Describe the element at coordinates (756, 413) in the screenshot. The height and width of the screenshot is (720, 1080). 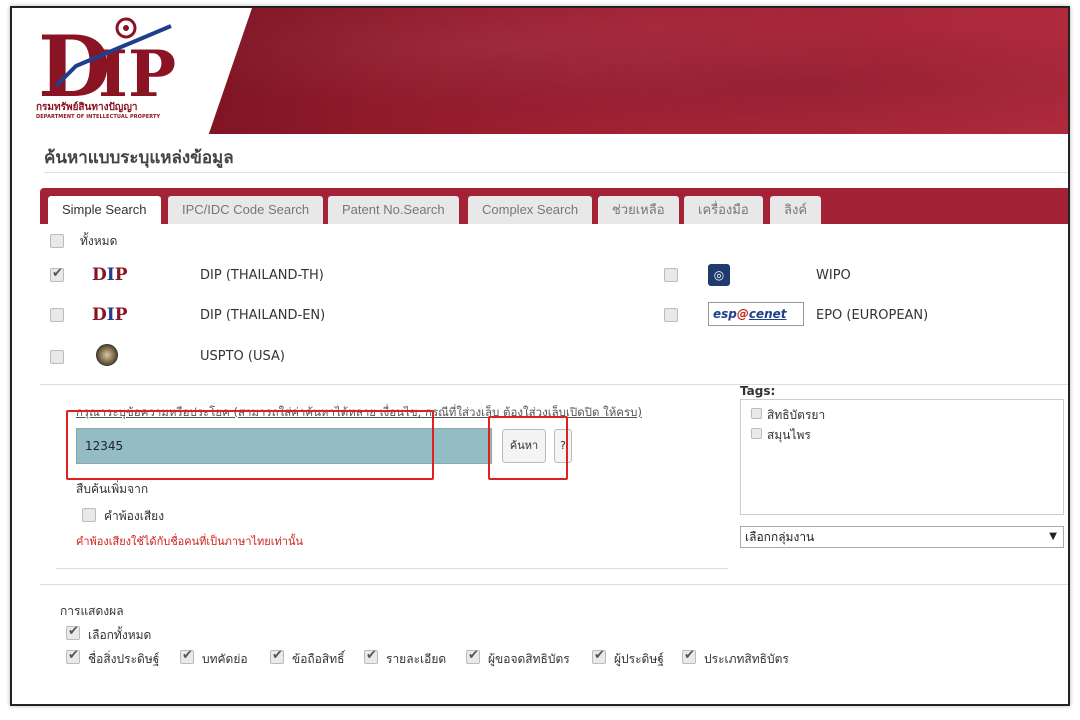
I see `tag-drug-patent-checkbox` at that location.